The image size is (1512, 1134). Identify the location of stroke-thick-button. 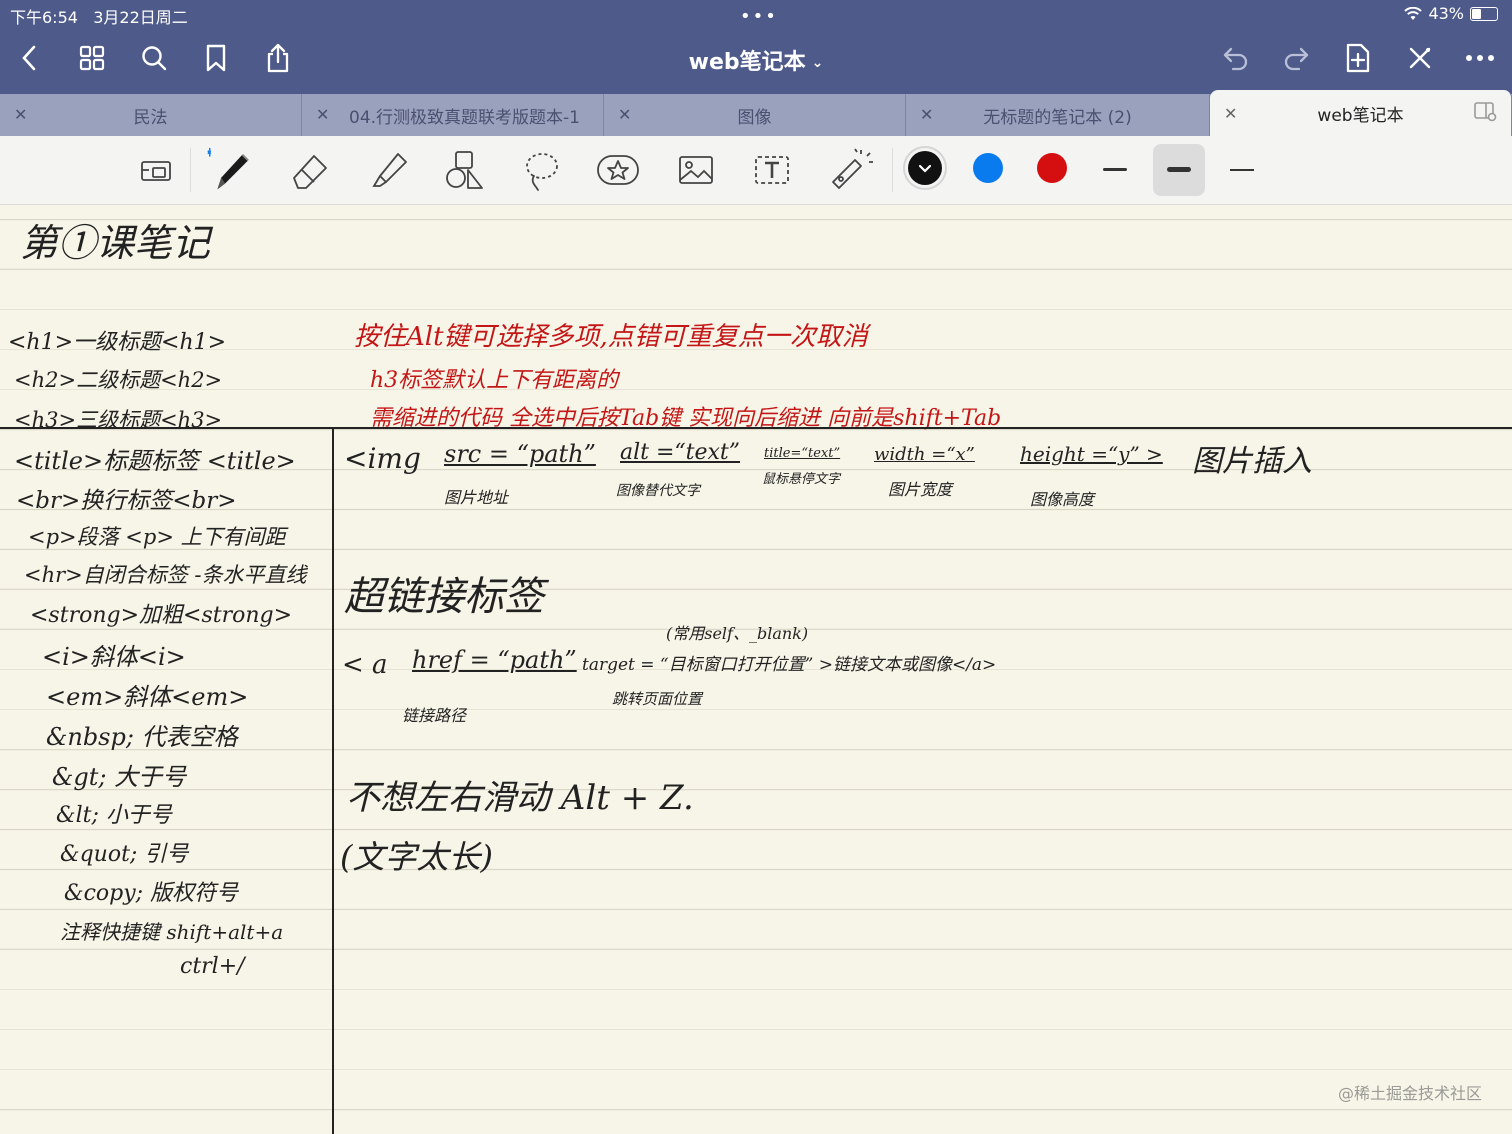
(1179, 170).